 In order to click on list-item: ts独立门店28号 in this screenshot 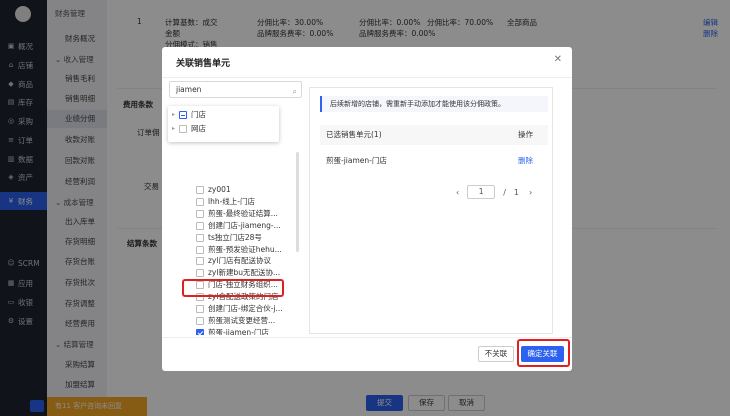, I will do `click(229, 238)`.